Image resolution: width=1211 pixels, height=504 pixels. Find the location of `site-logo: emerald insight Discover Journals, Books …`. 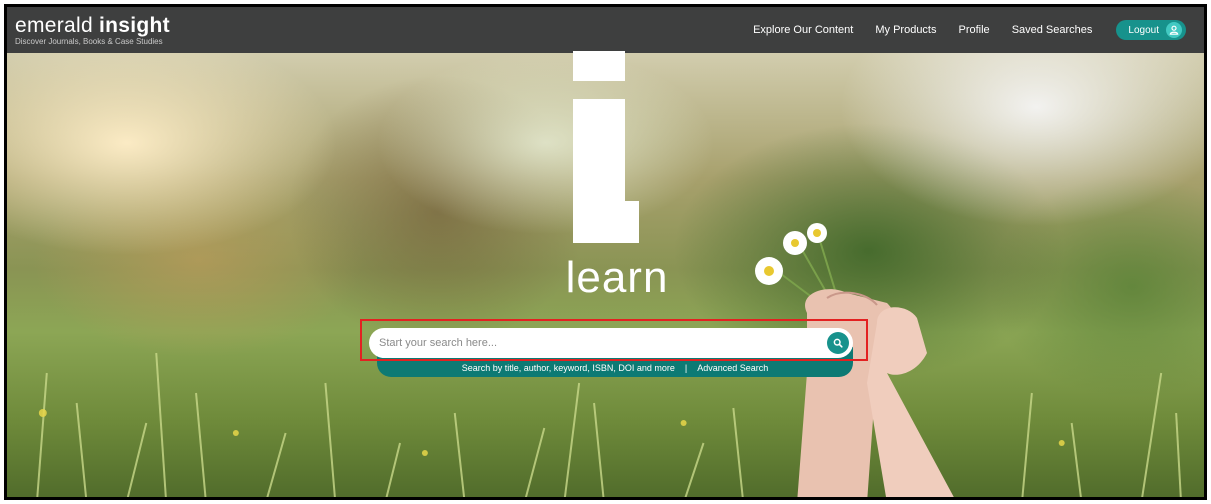

site-logo: emerald insight Discover Journals, Books … is located at coordinates (92, 30).